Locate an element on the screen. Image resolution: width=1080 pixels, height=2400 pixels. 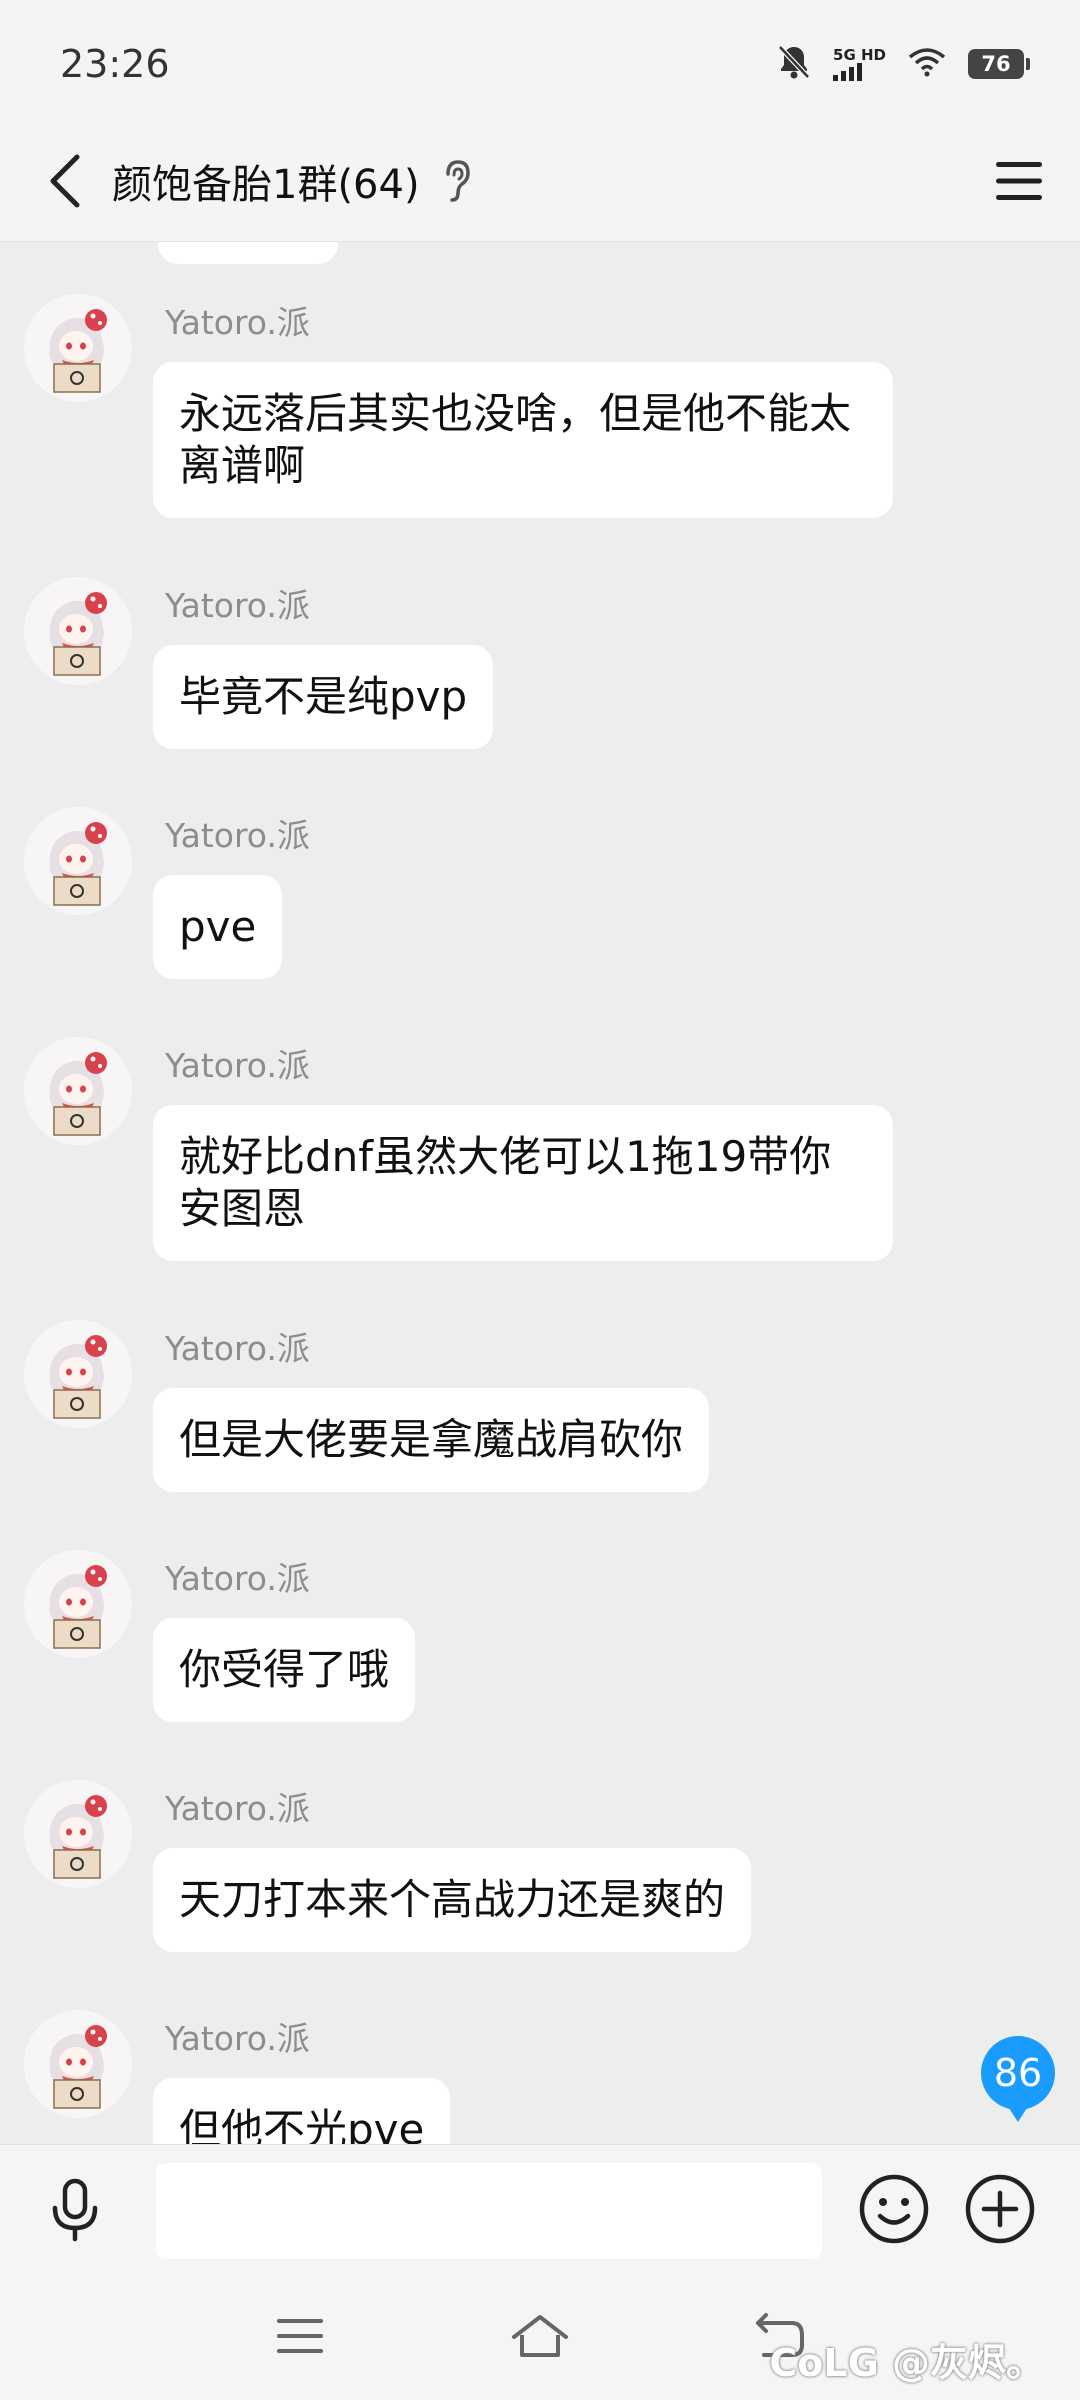
microphone-icon is located at coordinates (75, 2210).